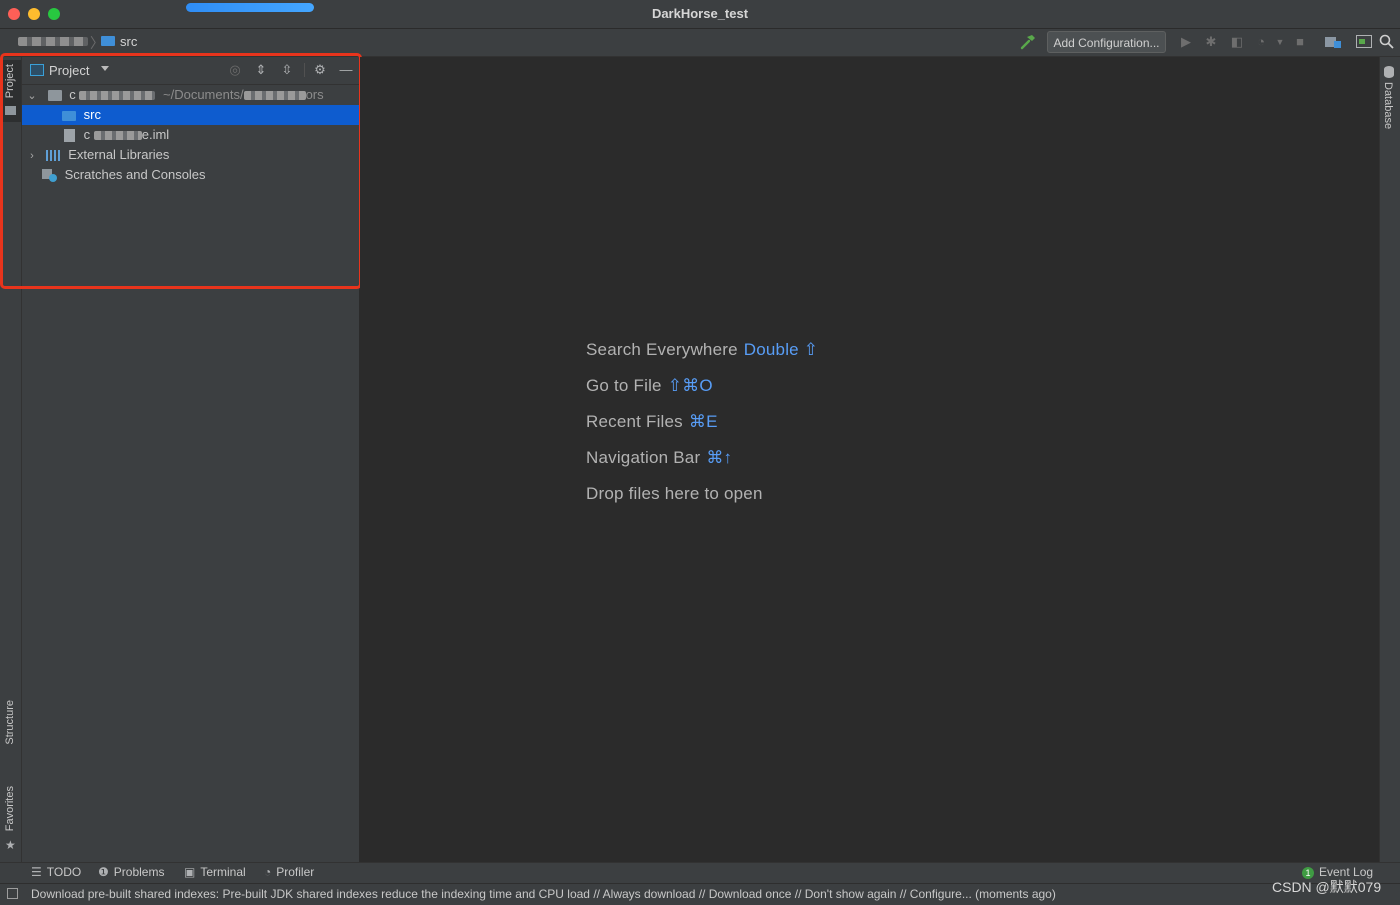  Describe the element at coordinates (1364, 42) in the screenshot. I see `presentation-mode-icon` at that location.